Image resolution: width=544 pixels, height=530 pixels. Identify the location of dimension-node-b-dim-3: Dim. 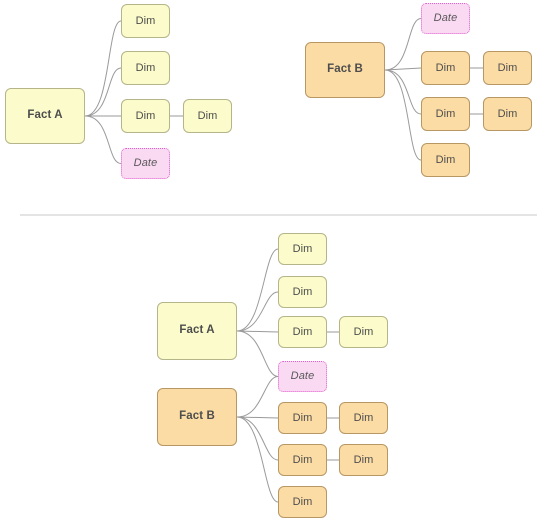
(302, 332).